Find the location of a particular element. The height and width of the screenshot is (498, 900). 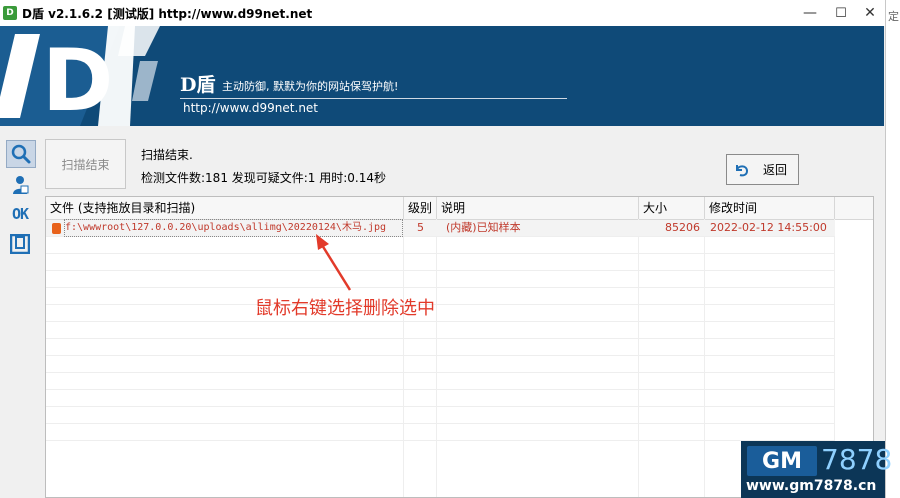

watermark-badge: GM is located at coordinates (782, 461).